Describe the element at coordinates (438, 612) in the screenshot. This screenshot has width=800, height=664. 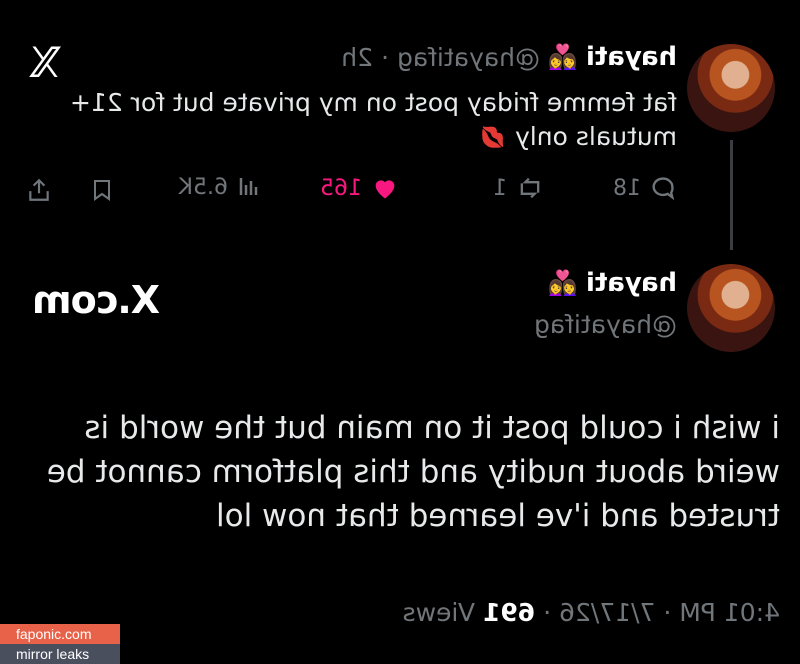
I see `meta-views-label: Views` at that location.